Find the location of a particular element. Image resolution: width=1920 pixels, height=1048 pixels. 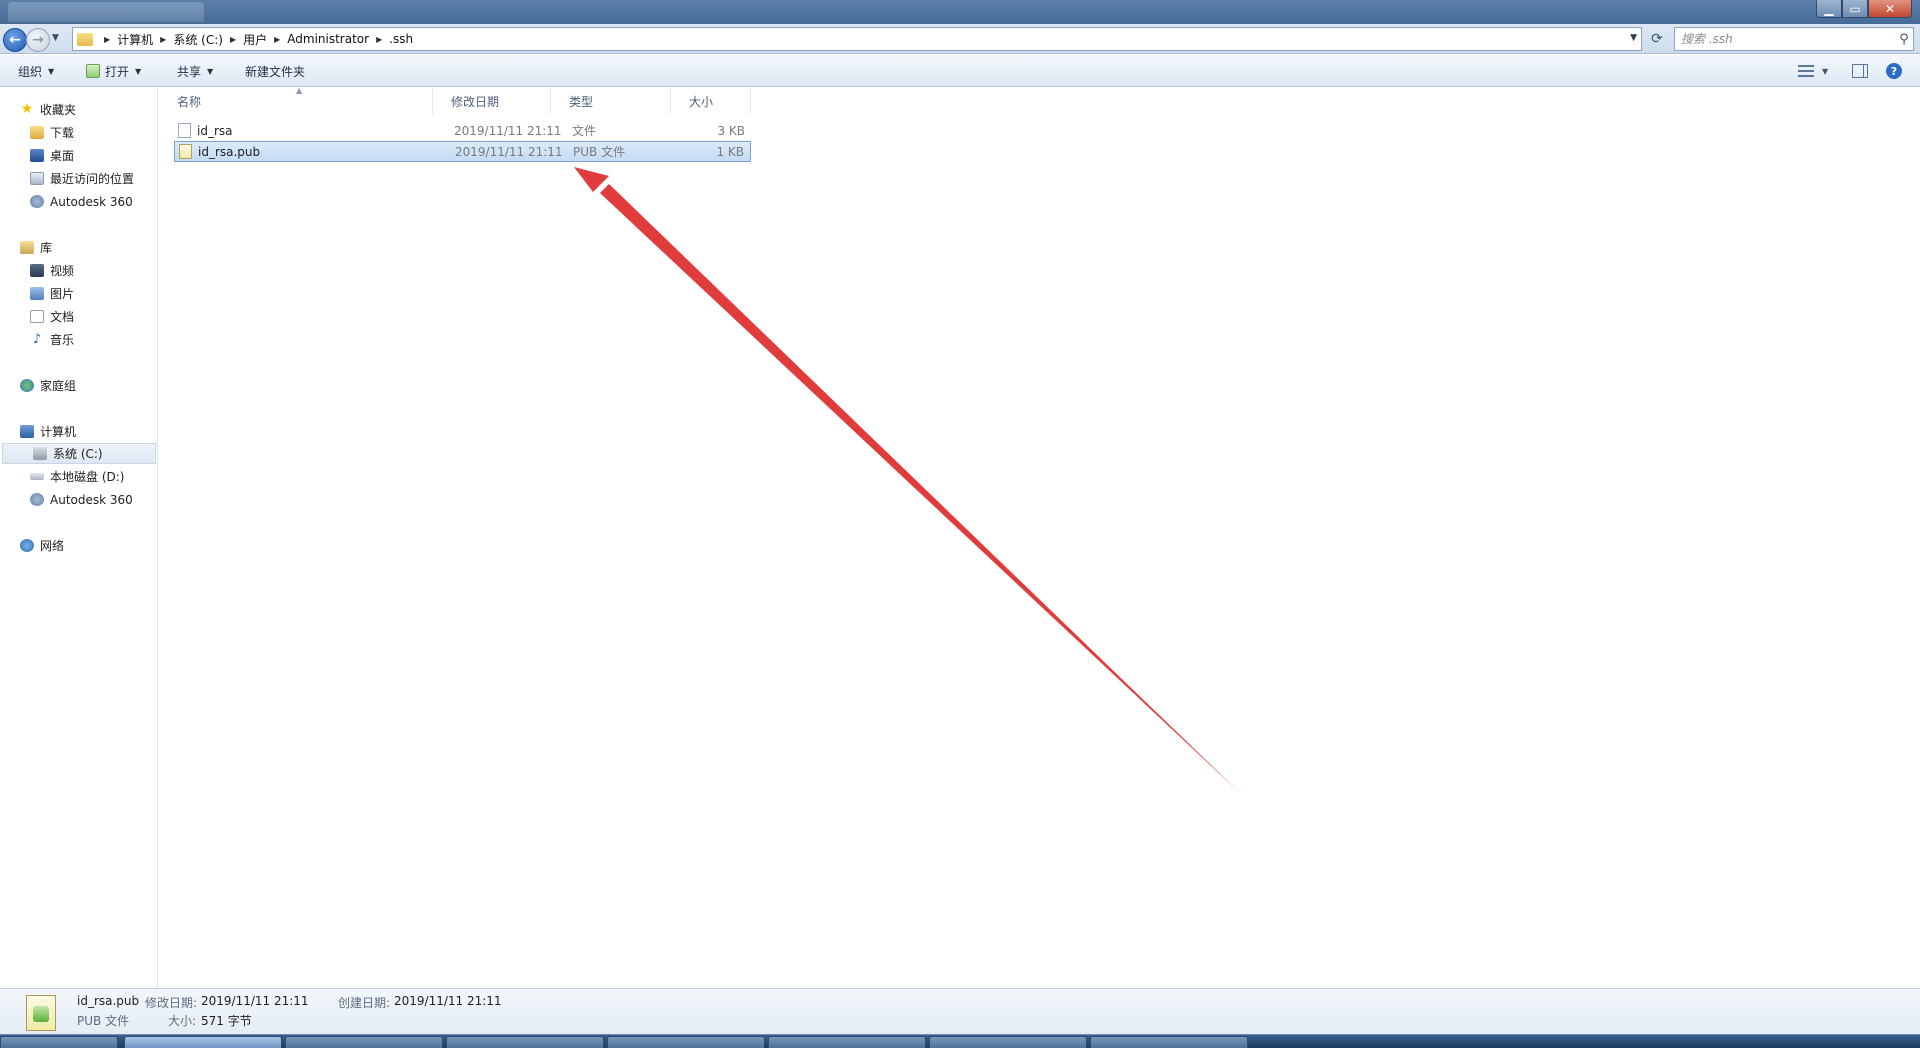

open-file-icon is located at coordinates (93, 71).